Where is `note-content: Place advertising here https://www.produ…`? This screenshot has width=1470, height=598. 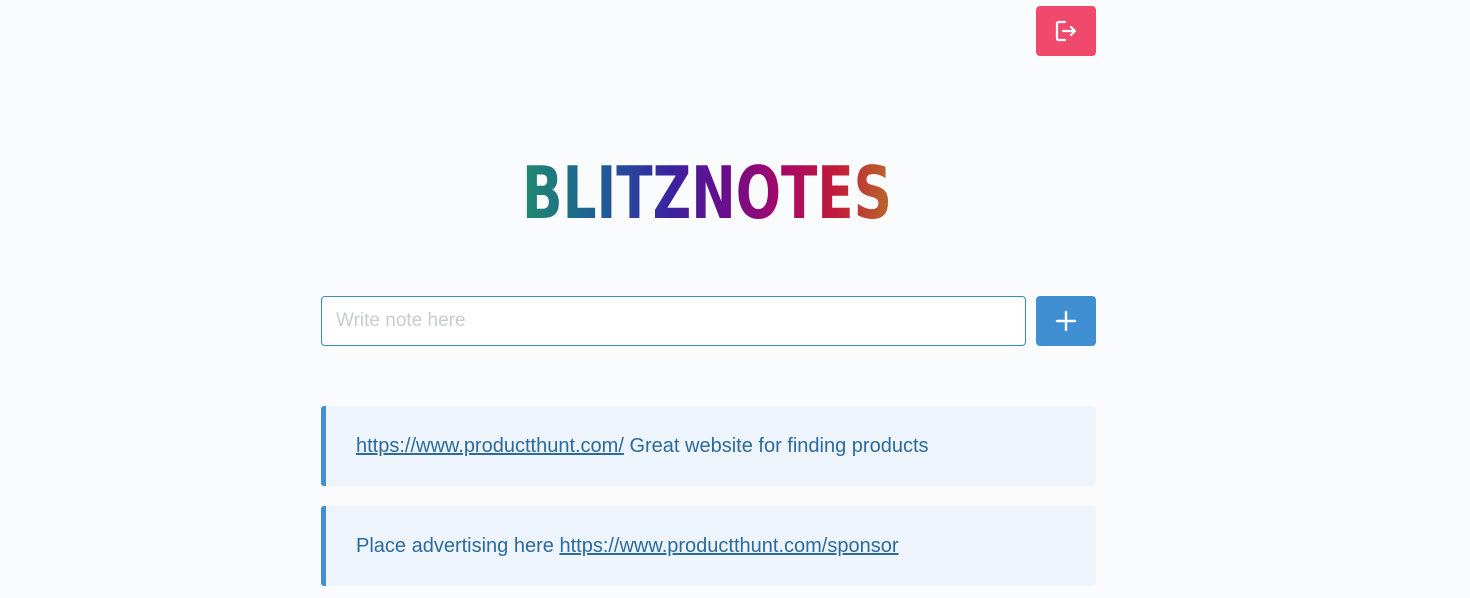
note-content: Place advertising here https://www.produ… is located at coordinates (627, 546).